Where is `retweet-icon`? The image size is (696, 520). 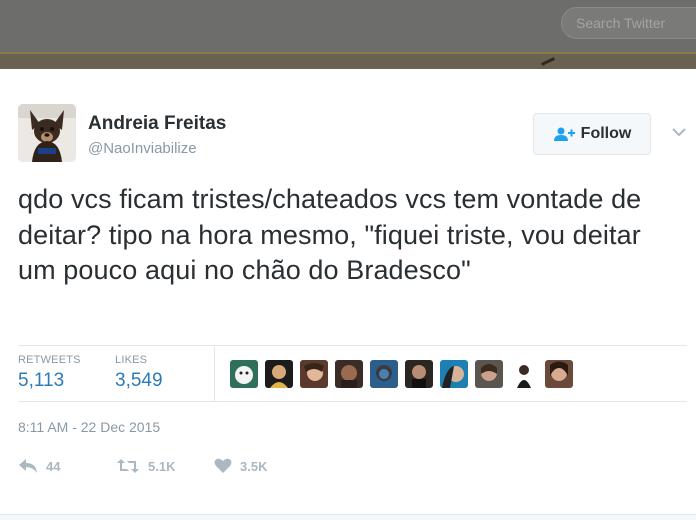
retweet-icon is located at coordinates (128, 466).